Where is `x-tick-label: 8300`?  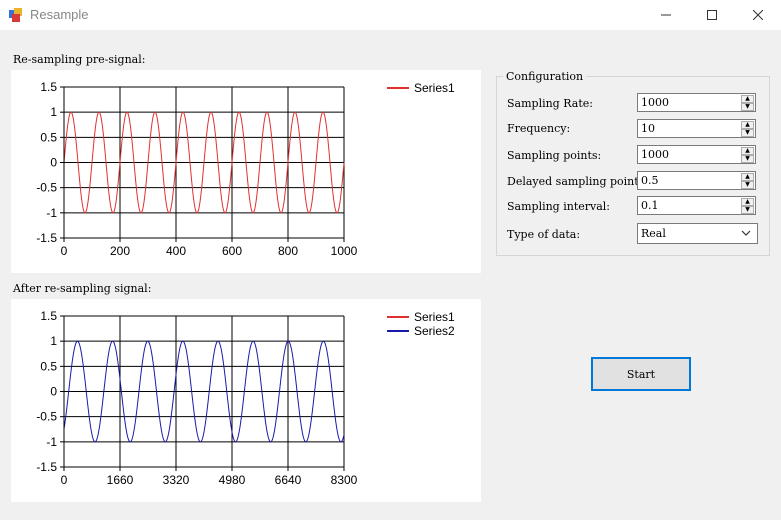 x-tick-label: 8300 is located at coordinates (344, 480).